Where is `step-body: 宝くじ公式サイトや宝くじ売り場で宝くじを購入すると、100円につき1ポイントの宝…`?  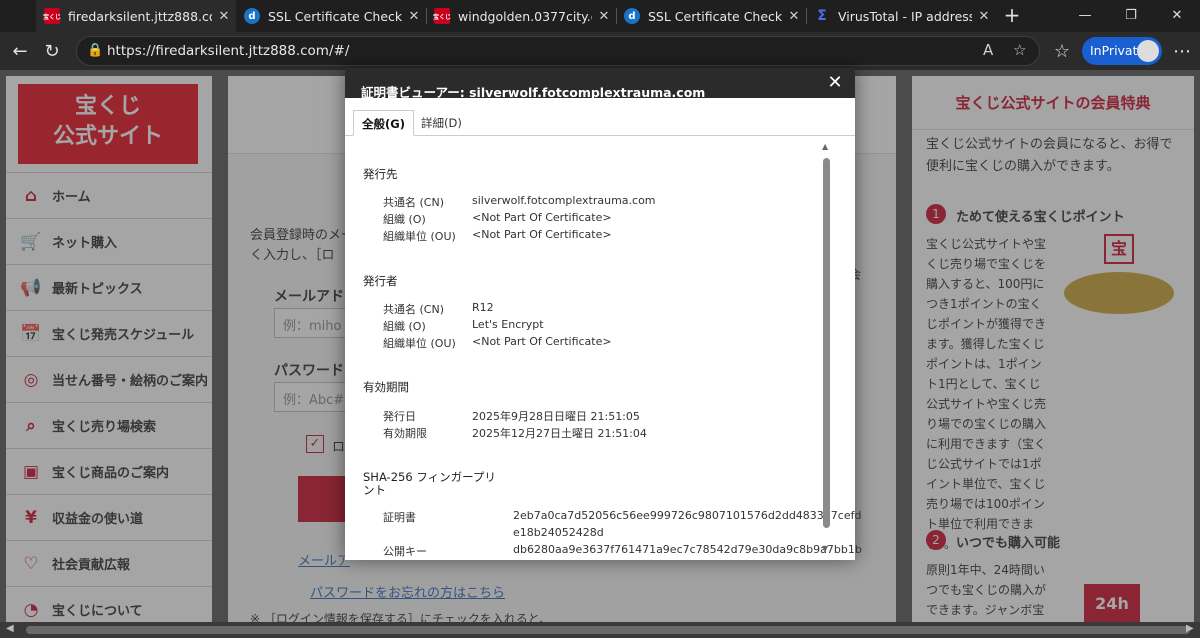
step-body: 宝くじ公式サイトや宝くじ売り場で宝くじを購入すると、100円につき1ポイントの宝… is located at coordinates (986, 394).